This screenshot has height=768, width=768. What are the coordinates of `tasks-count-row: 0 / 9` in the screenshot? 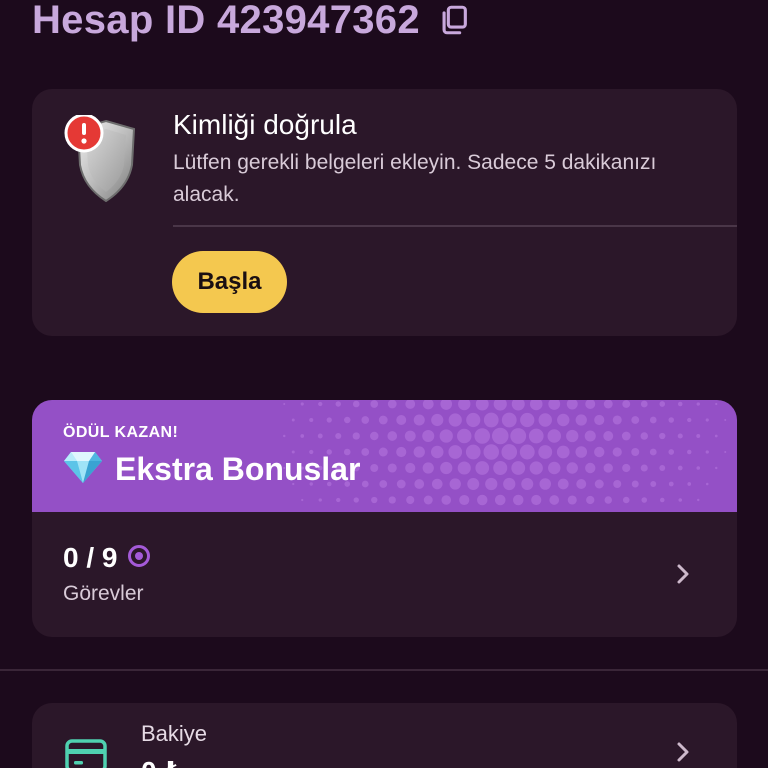 It's located at (107, 558).